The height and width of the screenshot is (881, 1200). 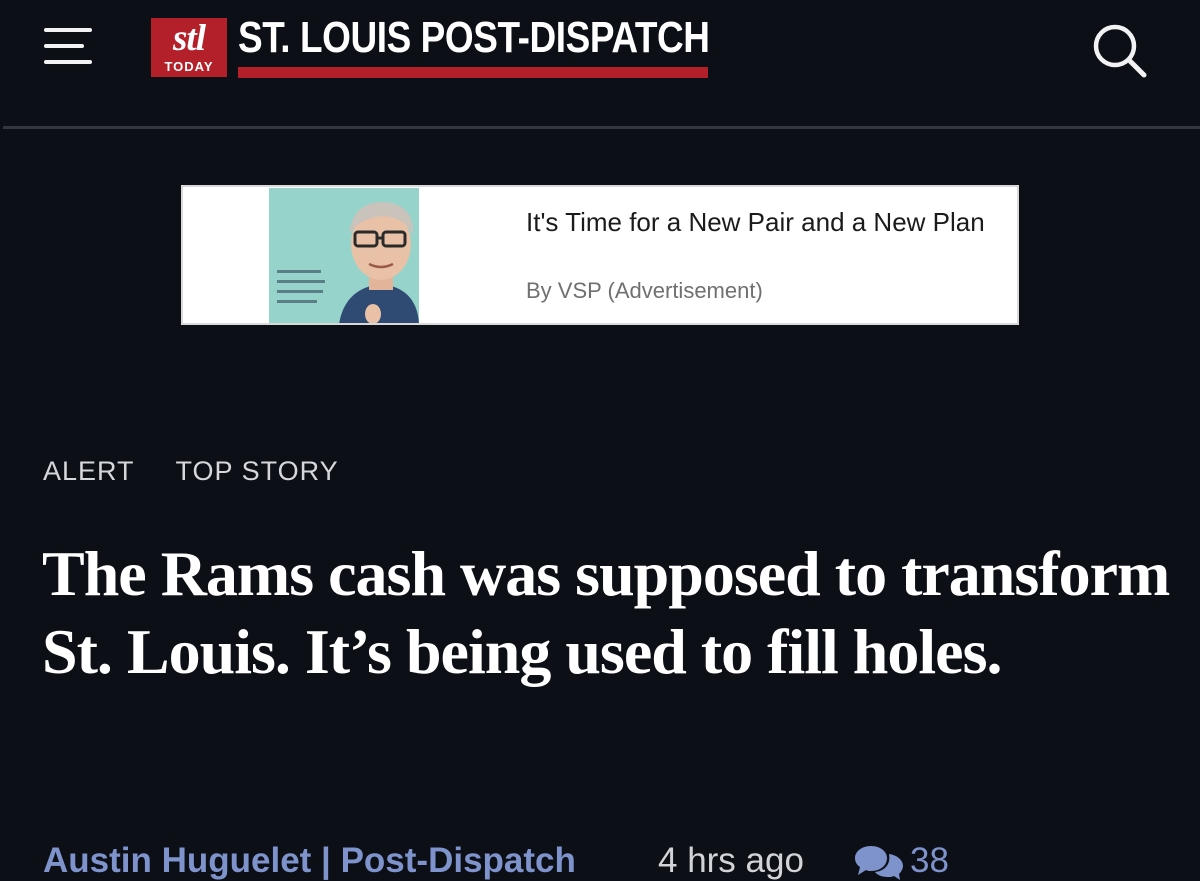 What do you see at coordinates (344, 255) in the screenshot?
I see `ad-image` at bounding box center [344, 255].